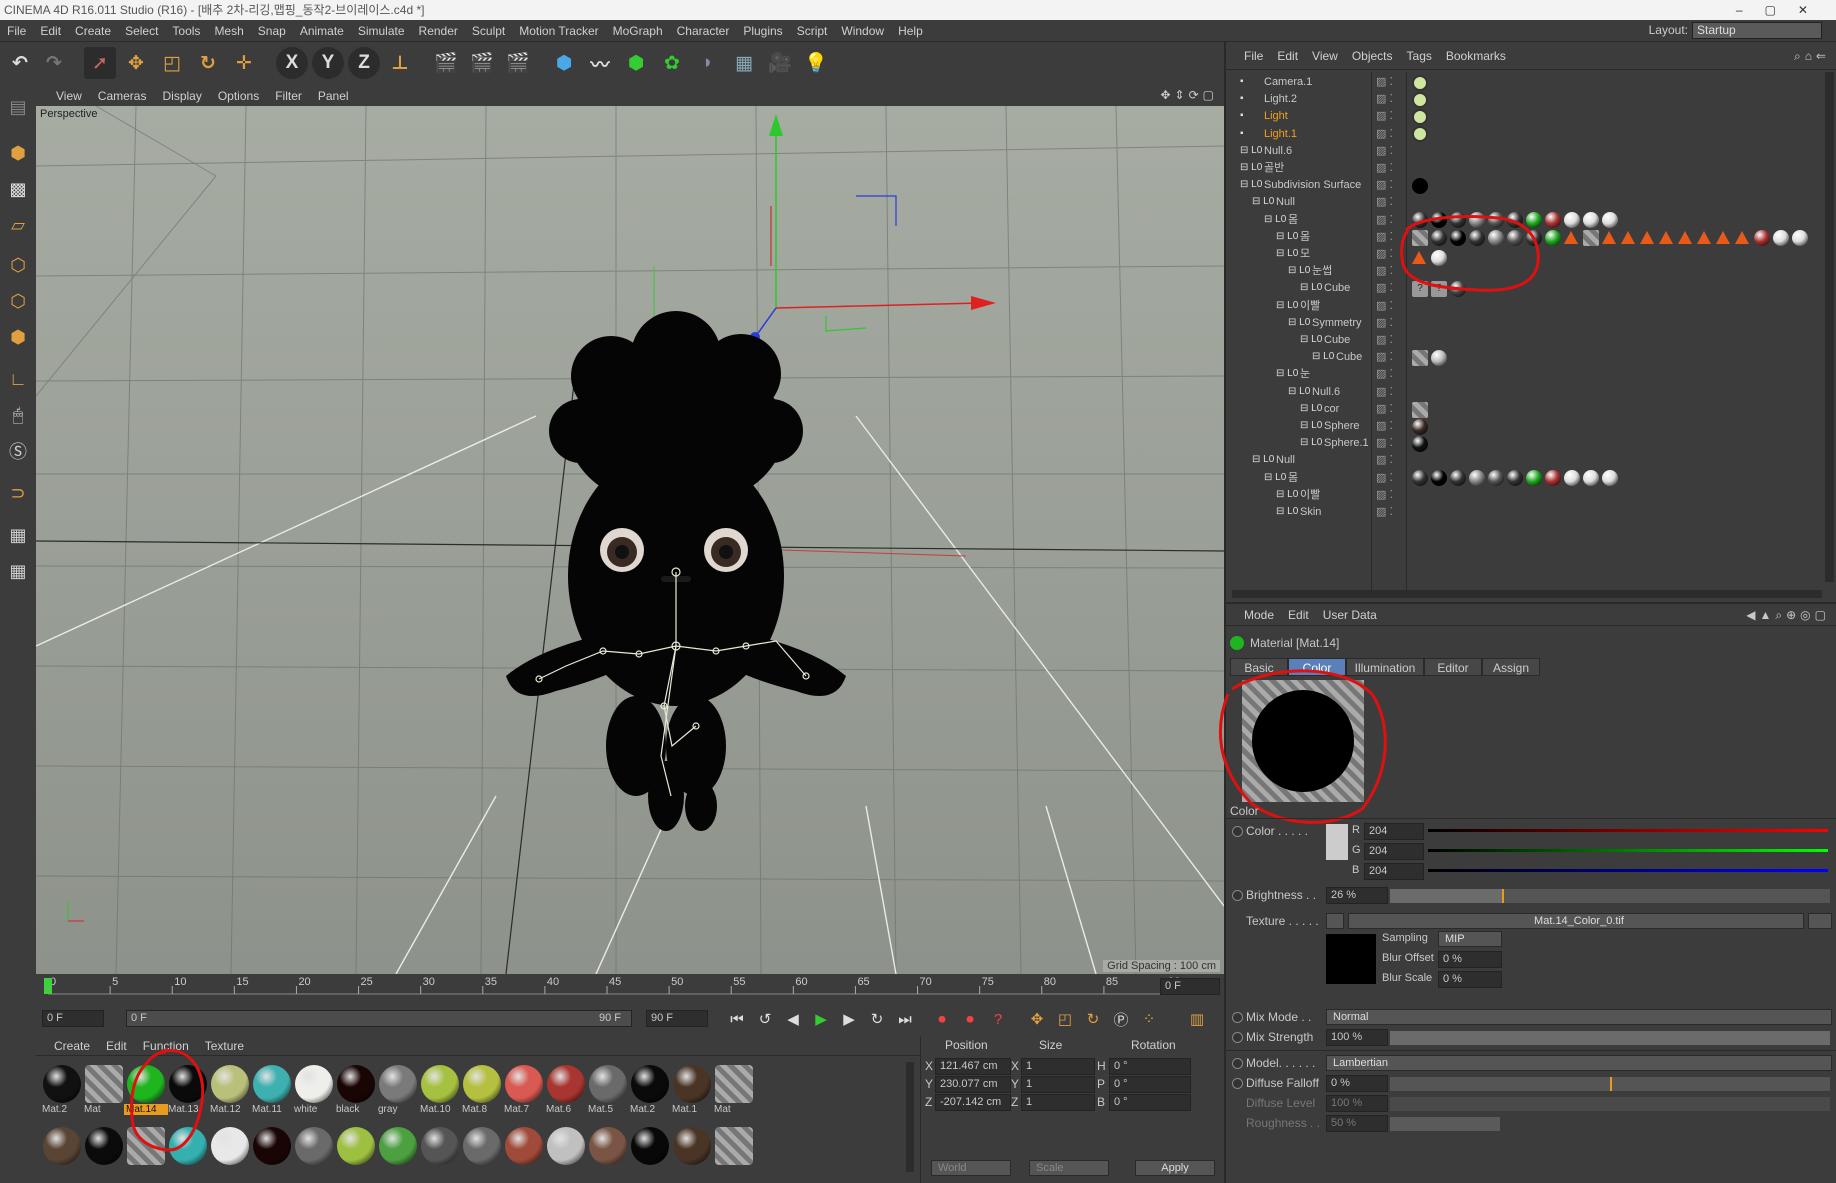 The image size is (1836, 1183). I want to click on tab-assign: Assign, so click(1511, 667).